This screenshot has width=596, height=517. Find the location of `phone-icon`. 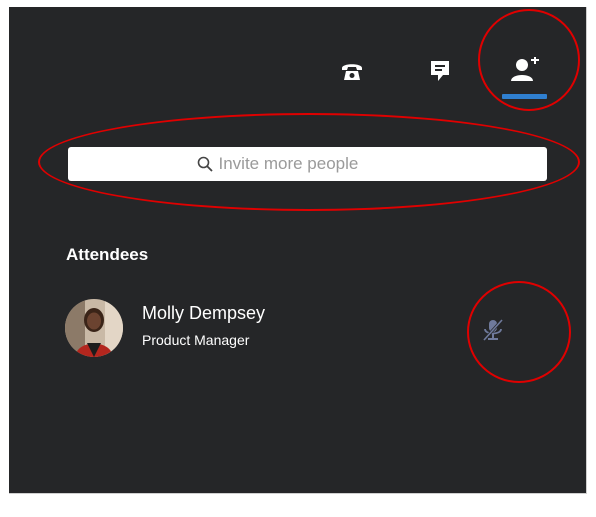

phone-icon is located at coordinates (352, 72).